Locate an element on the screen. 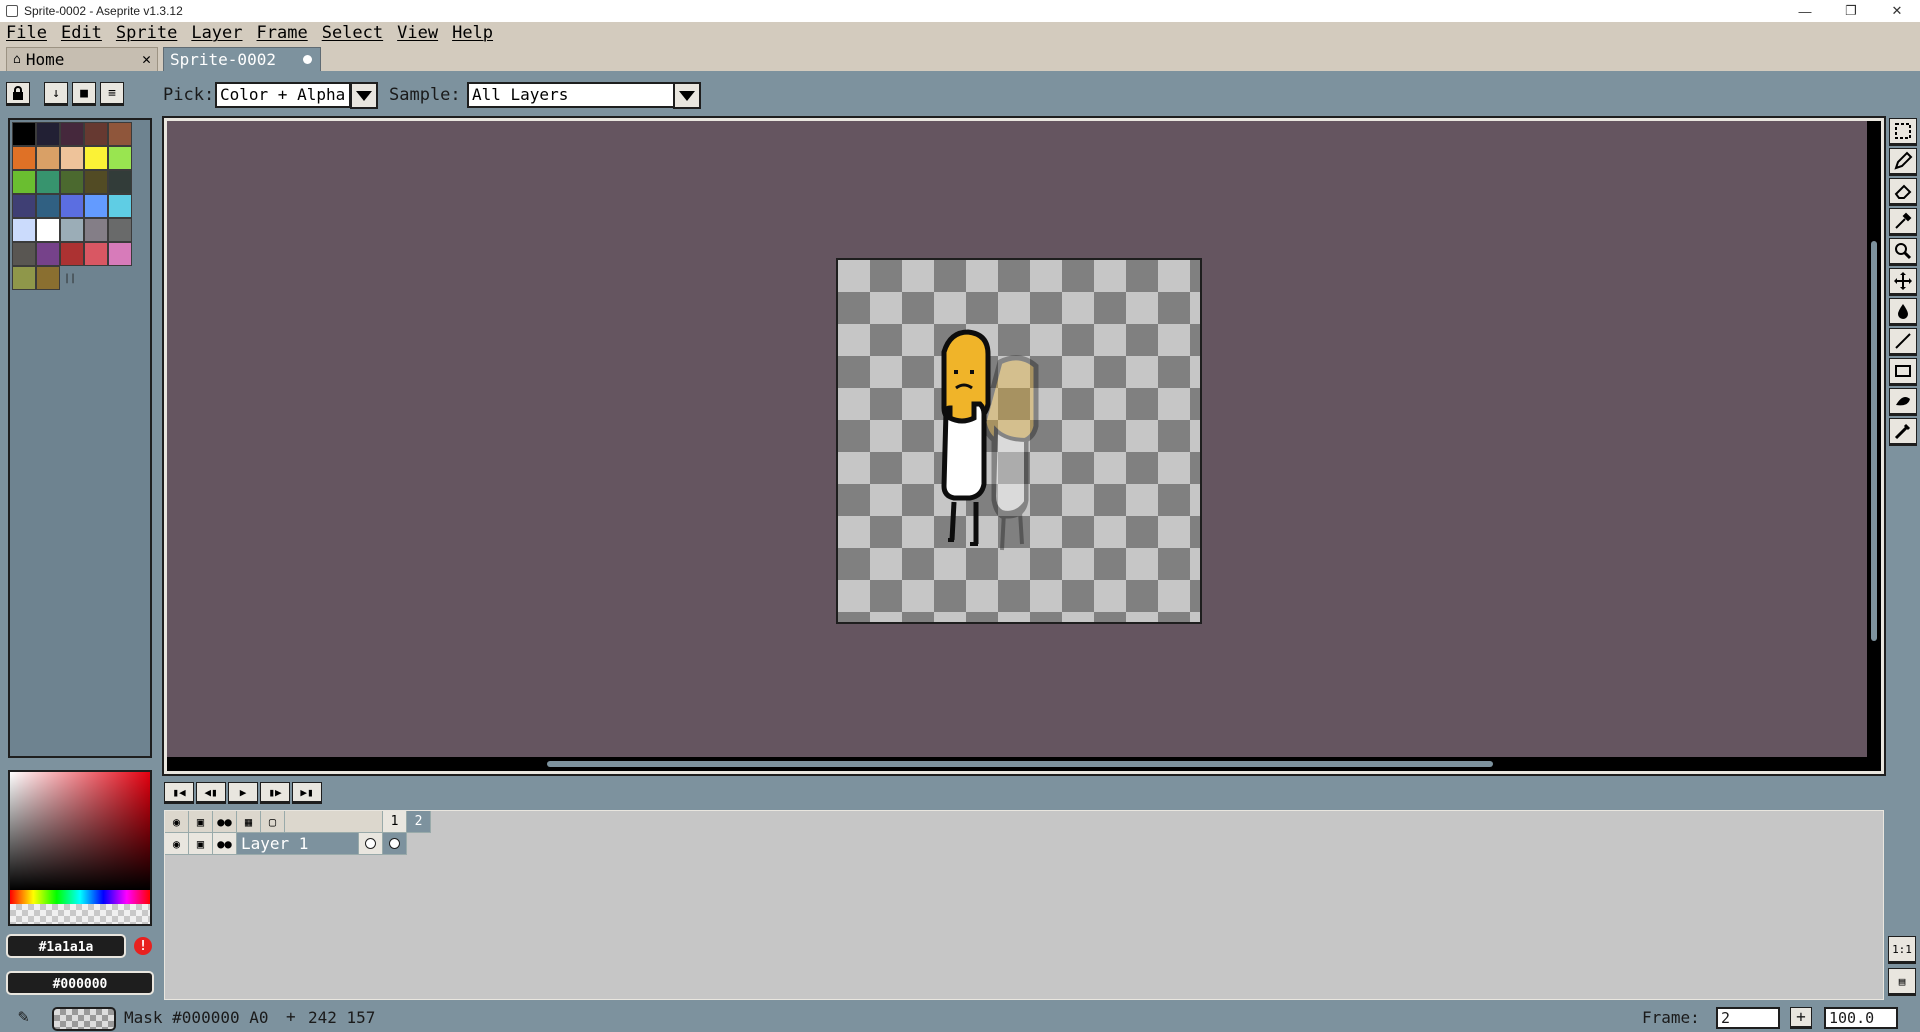  menu-lines-icon: ≡ is located at coordinates (112, 94).